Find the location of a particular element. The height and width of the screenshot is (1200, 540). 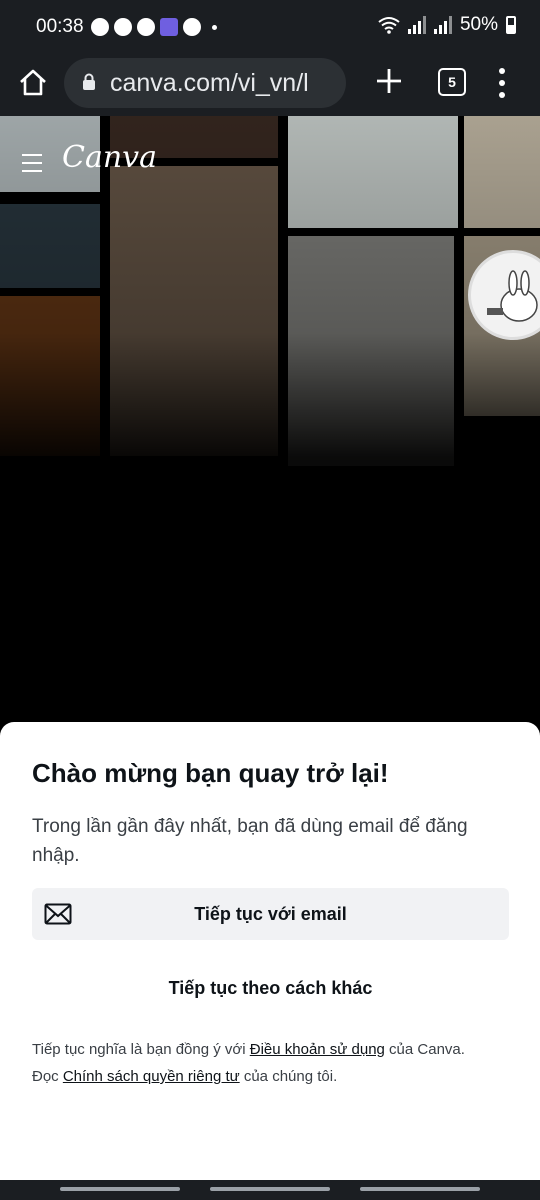

battery-icon is located at coordinates (511, 25).